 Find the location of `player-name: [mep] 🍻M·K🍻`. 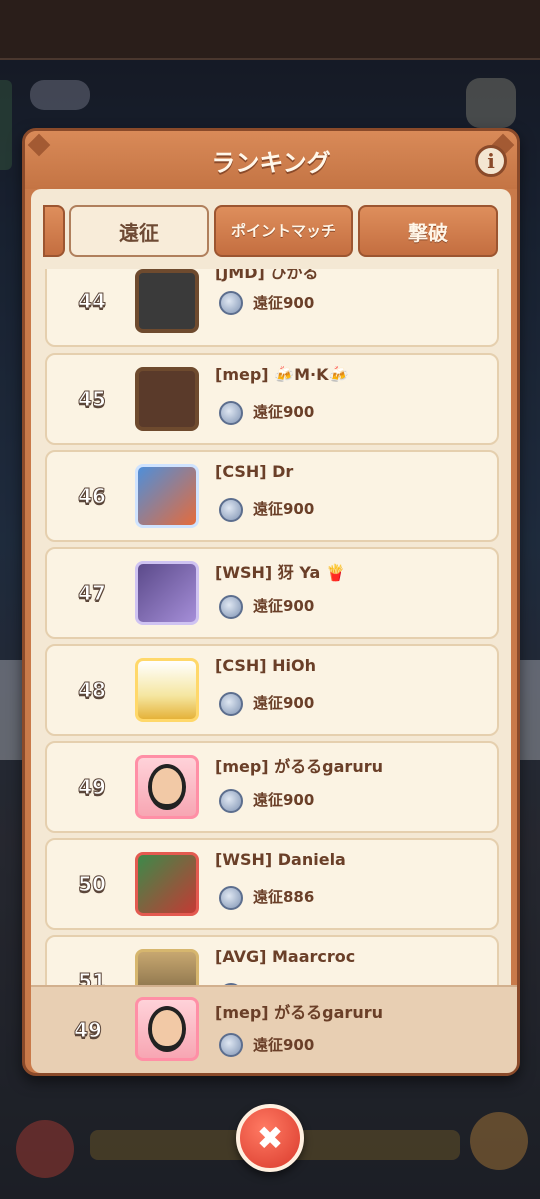

player-name: [mep] 🍻M·K🍻 is located at coordinates (282, 374).